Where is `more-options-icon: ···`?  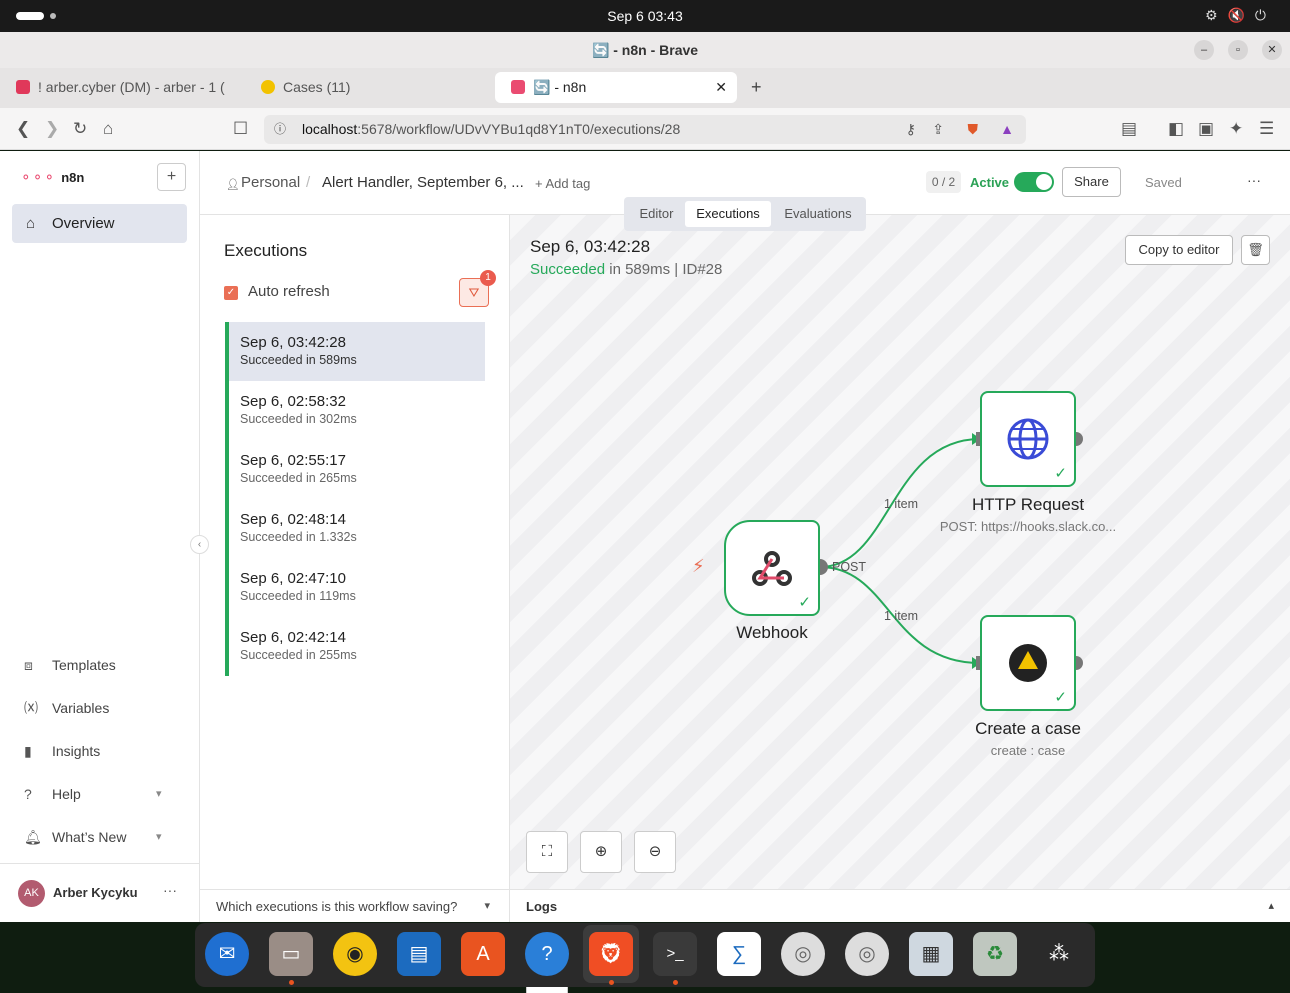 more-options-icon: ··· is located at coordinates (1254, 180).